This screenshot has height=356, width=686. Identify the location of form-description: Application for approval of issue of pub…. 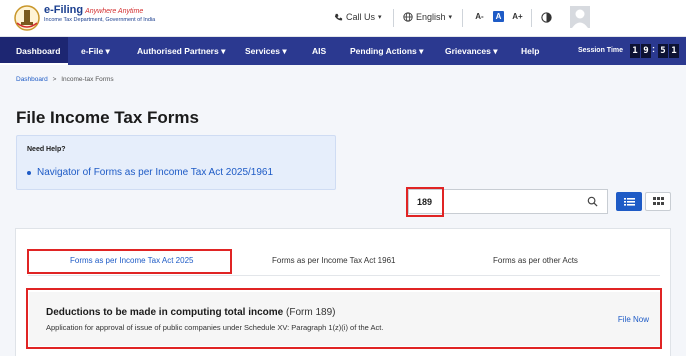
(215, 327).